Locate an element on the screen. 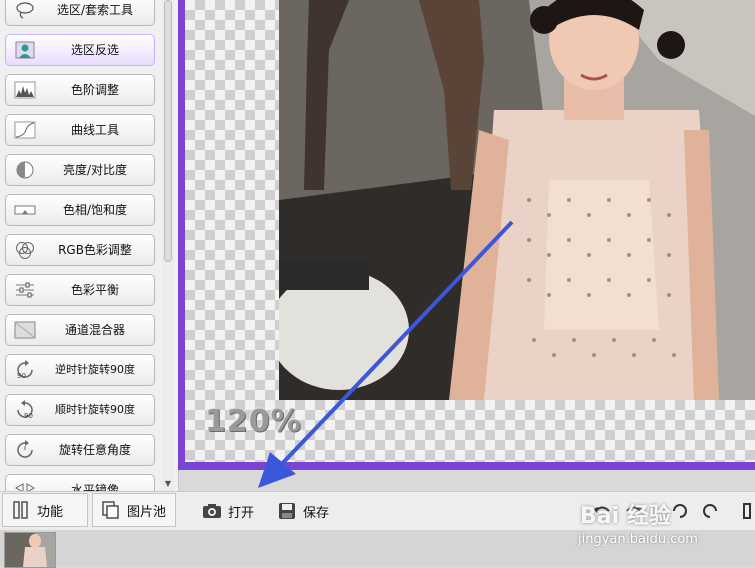 This screenshot has height=568, width=755. tool-label: 选区/套索工具 is located at coordinates (95, 10).